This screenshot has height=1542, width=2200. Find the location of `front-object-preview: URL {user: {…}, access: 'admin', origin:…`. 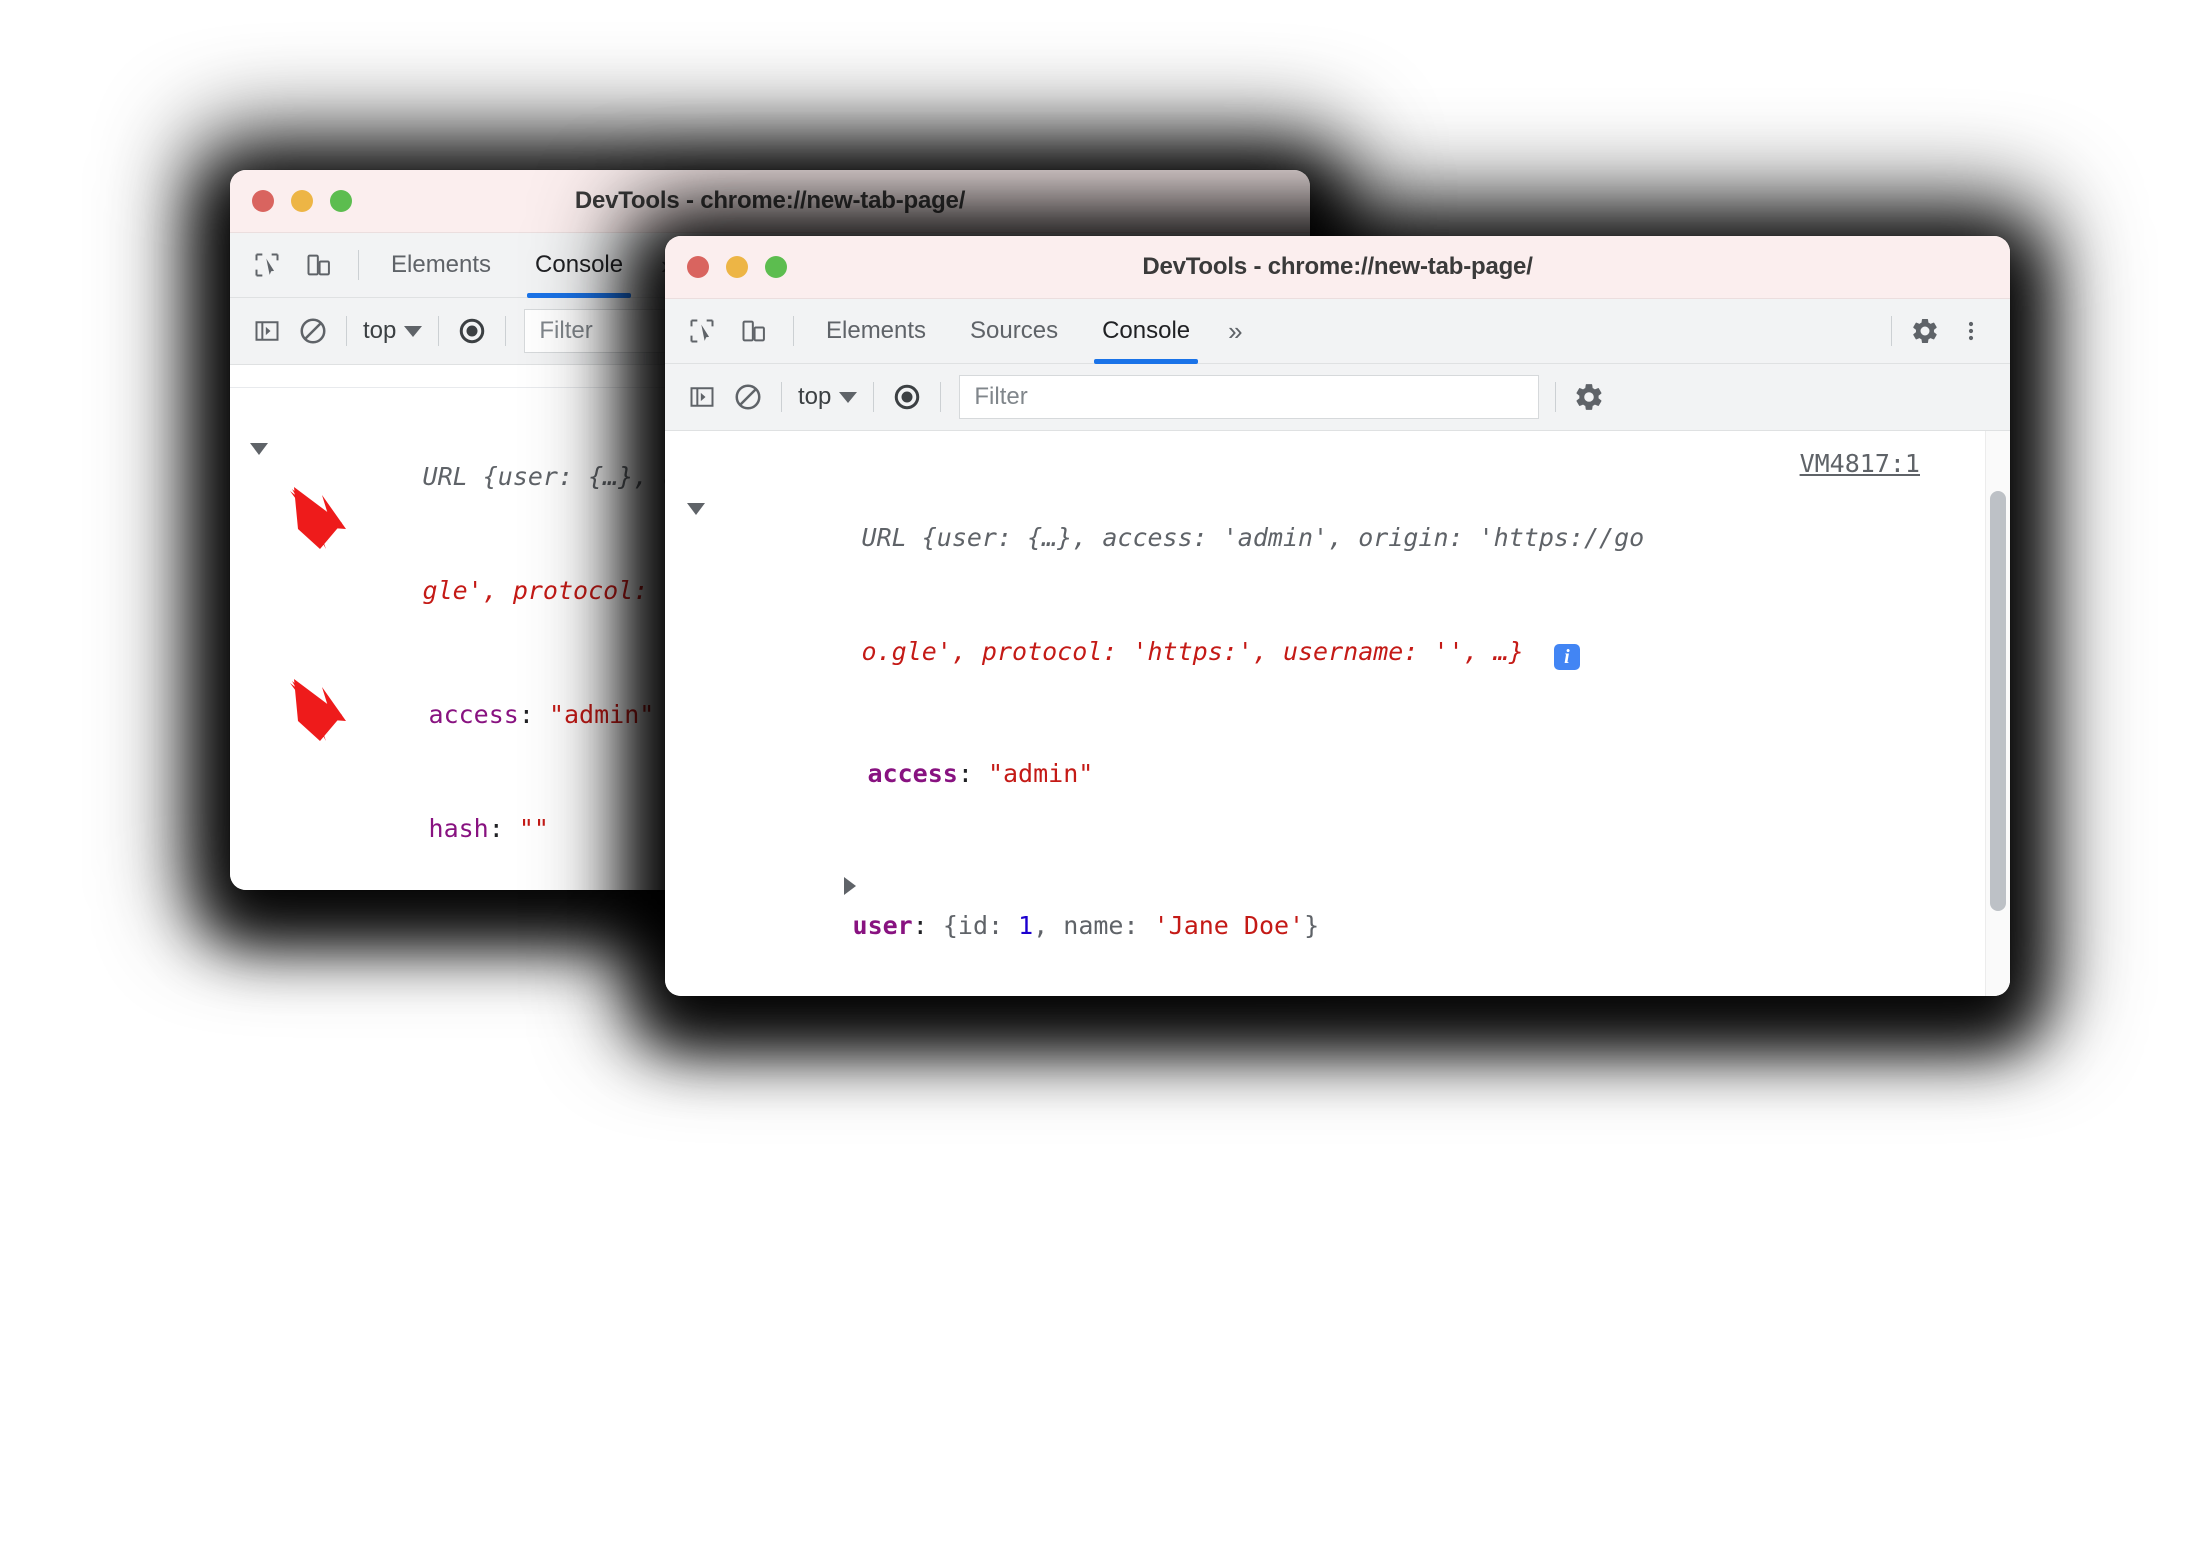

front-object-preview: URL {user: {…}, access: 'admin', origin:… is located at coordinates (1337, 570).